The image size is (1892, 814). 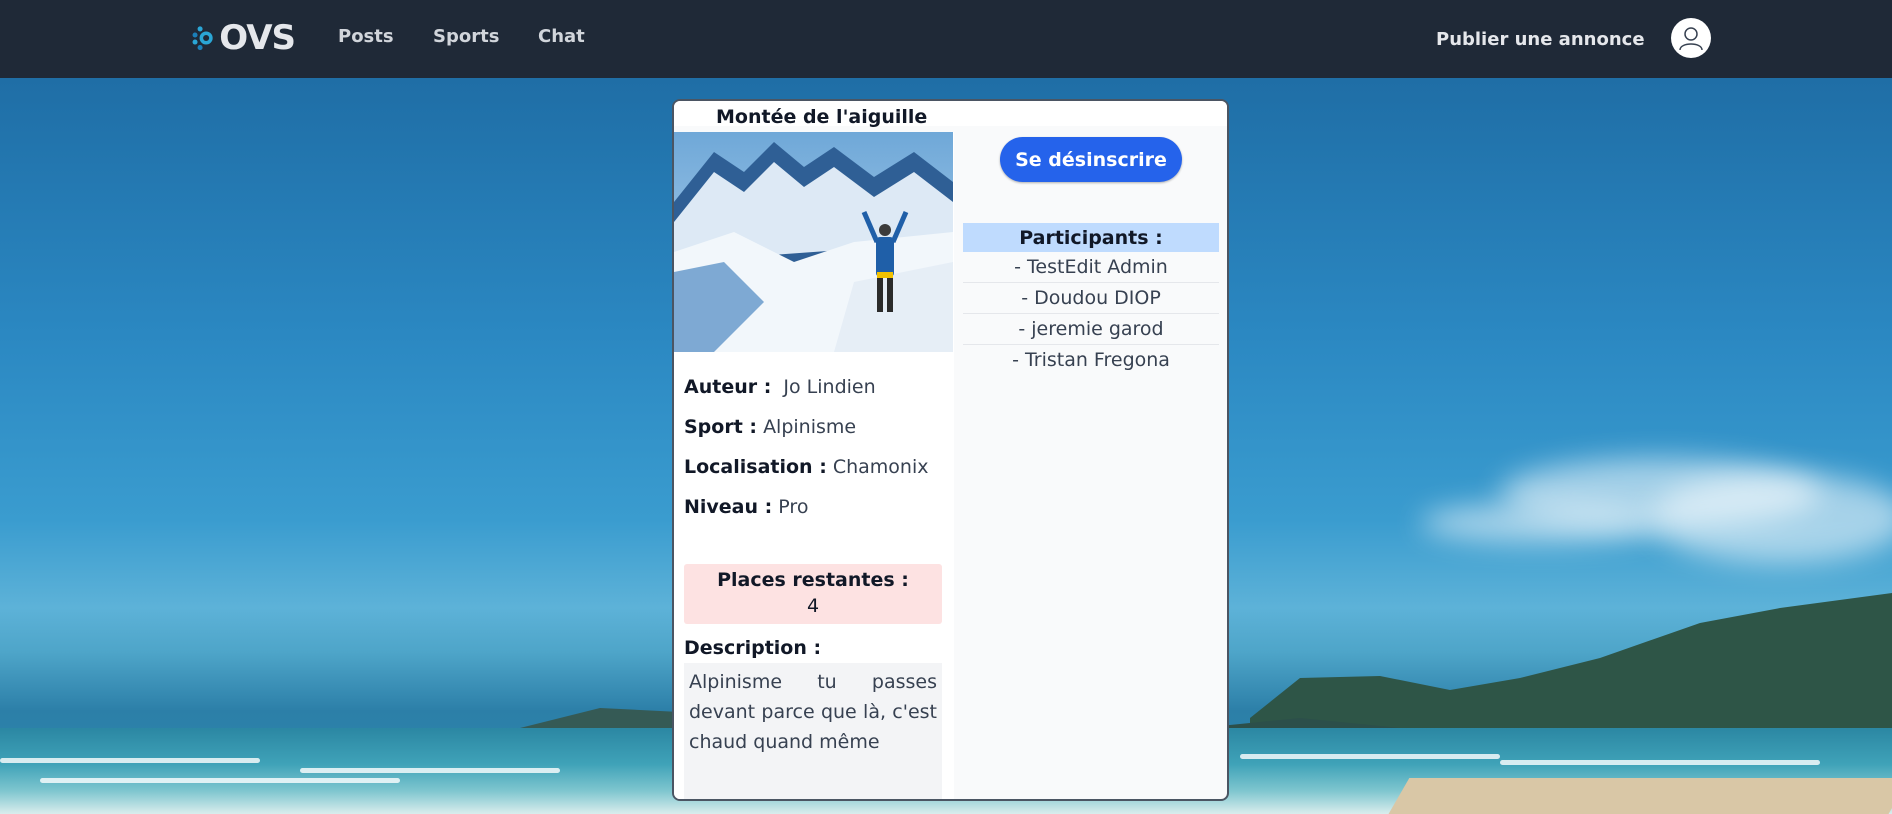 What do you see at coordinates (1091, 360) in the screenshot?
I see `participant-item: - Tristan Fregona` at bounding box center [1091, 360].